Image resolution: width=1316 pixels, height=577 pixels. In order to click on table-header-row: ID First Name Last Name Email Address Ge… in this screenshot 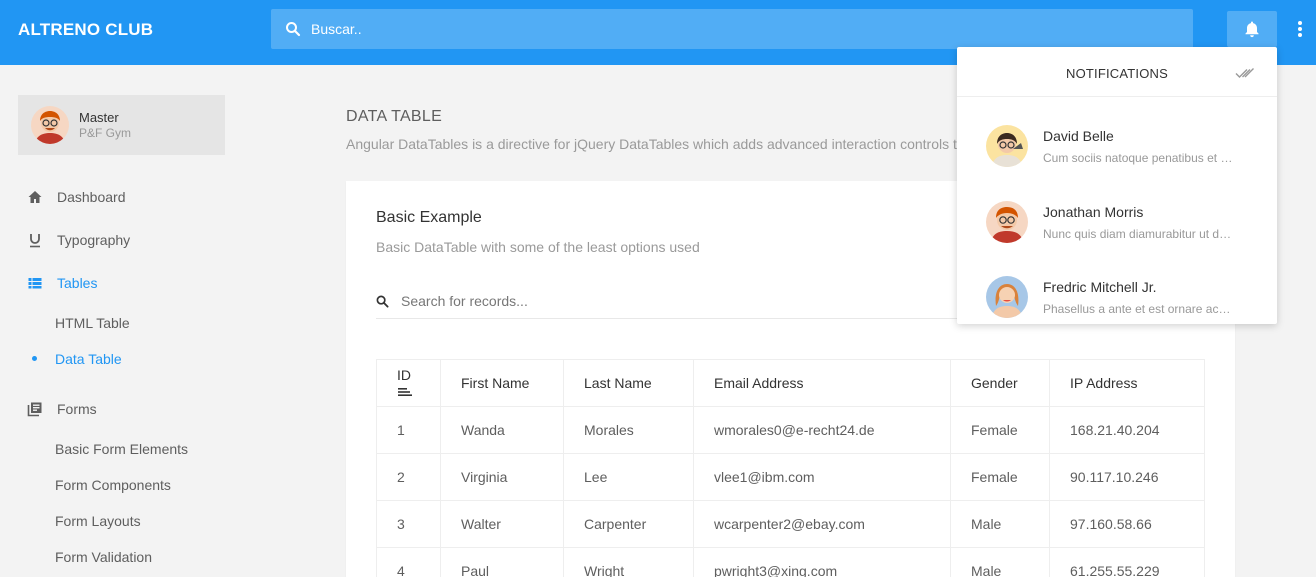, I will do `click(790, 383)`.